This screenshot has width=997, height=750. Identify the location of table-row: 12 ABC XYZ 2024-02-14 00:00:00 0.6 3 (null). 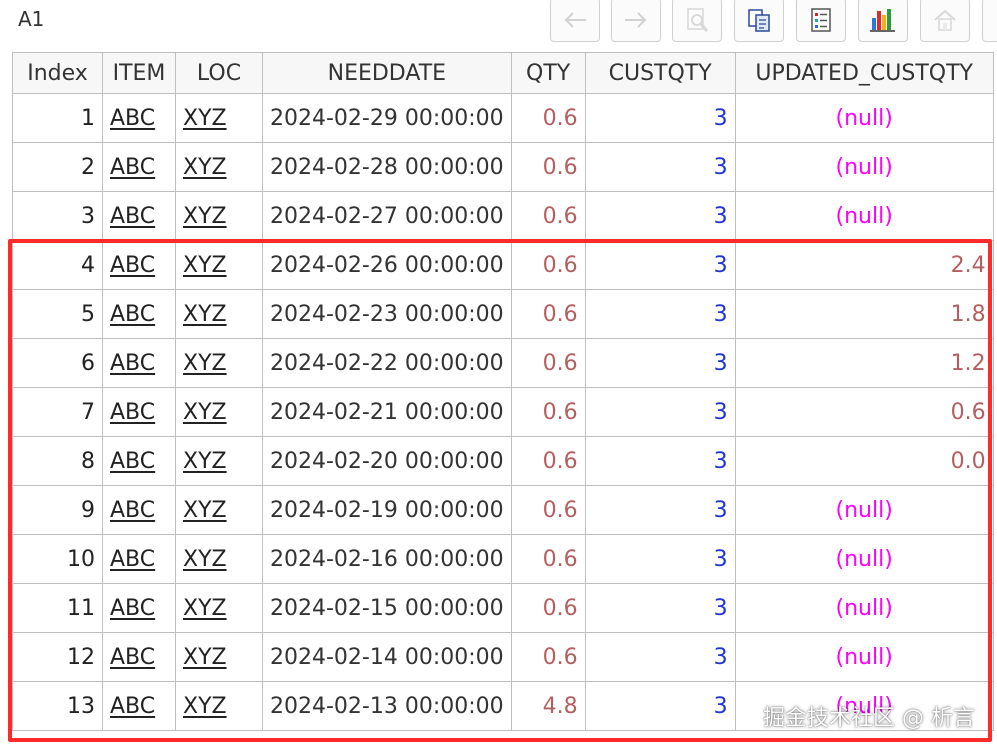
(503, 657).